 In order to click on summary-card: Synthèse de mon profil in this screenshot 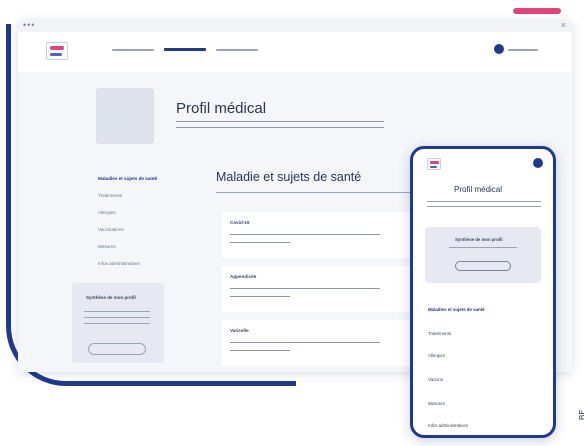, I will do `click(118, 323)`.